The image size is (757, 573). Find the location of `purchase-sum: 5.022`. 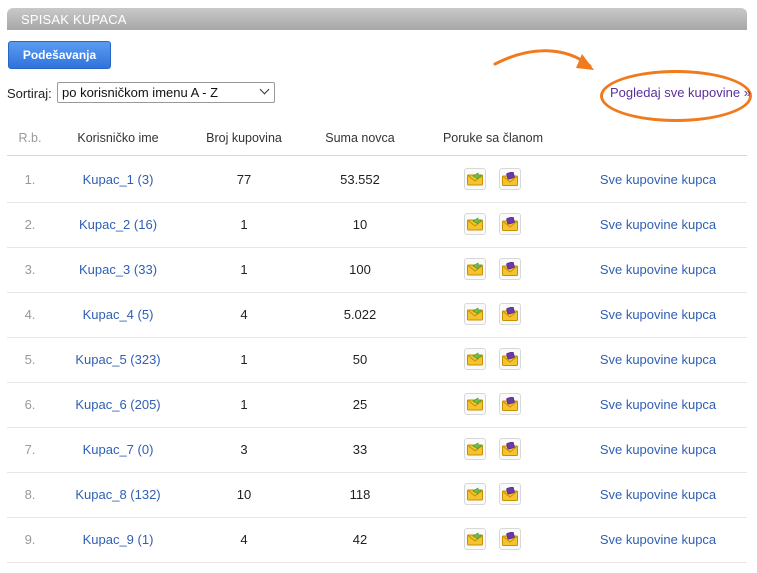

purchase-sum: 5.022 is located at coordinates (360, 314).